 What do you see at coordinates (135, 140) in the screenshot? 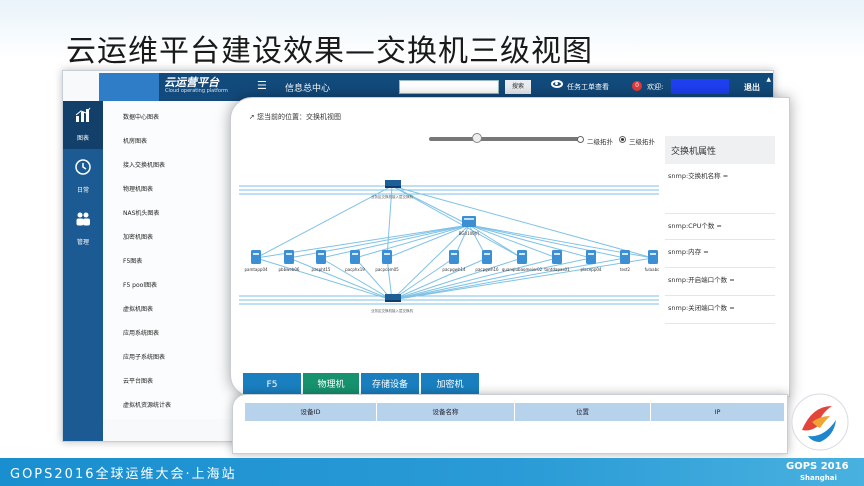
I see `submenu-item: 机房图表` at bounding box center [135, 140].